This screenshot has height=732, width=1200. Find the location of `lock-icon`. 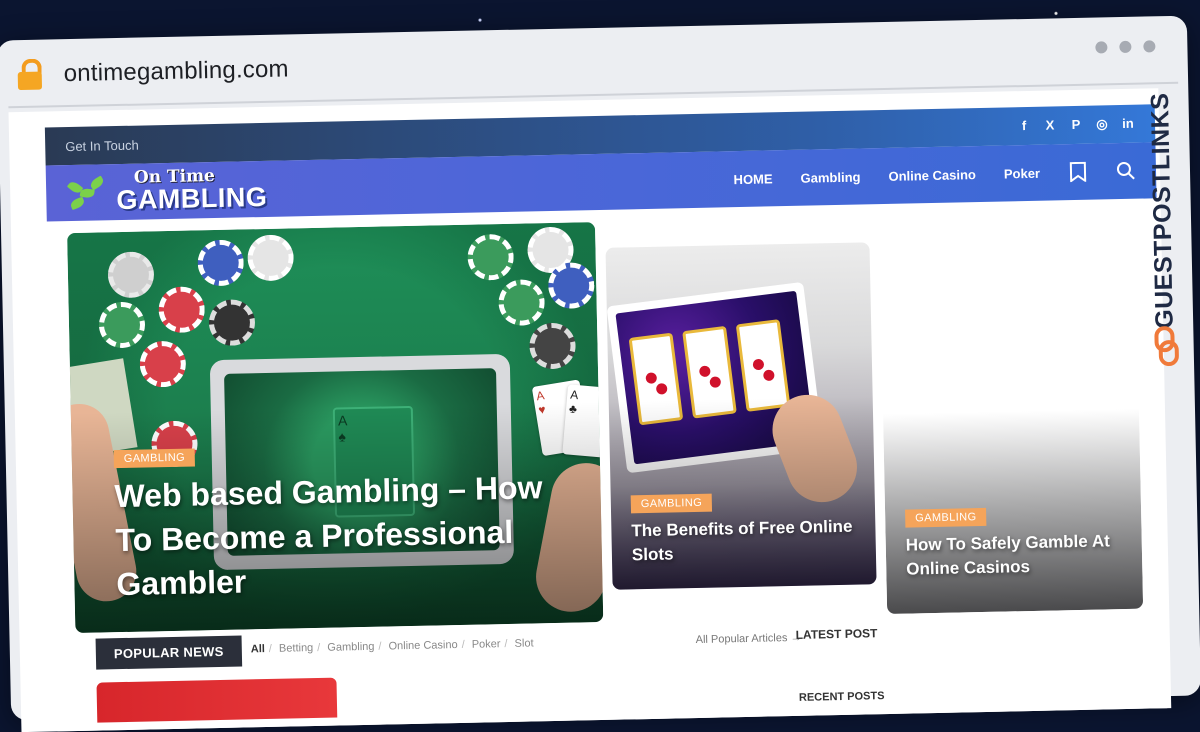

lock-icon is located at coordinates (29, 75).